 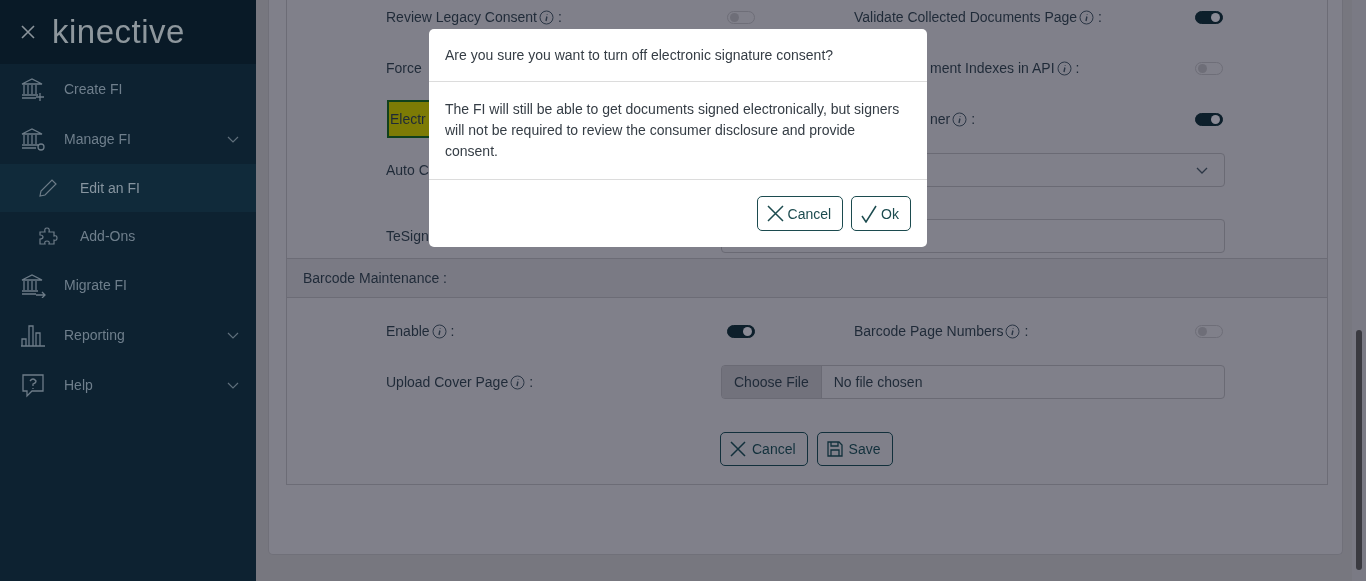 What do you see at coordinates (375, 278) in the screenshot?
I see `section-title: Barcode Maintenance :` at bounding box center [375, 278].